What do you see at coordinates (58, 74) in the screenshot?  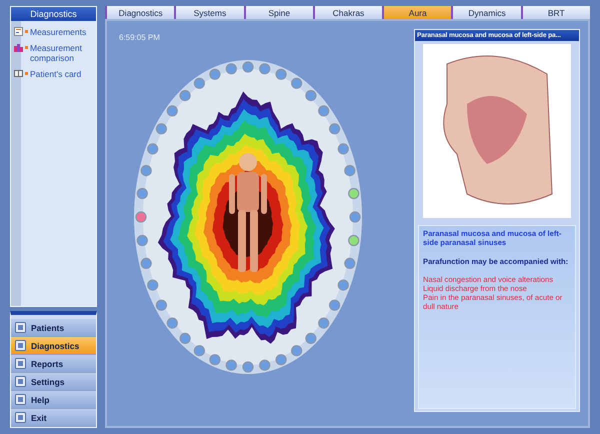 I see `sidebar-item: Patient's card` at bounding box center [58, 74].